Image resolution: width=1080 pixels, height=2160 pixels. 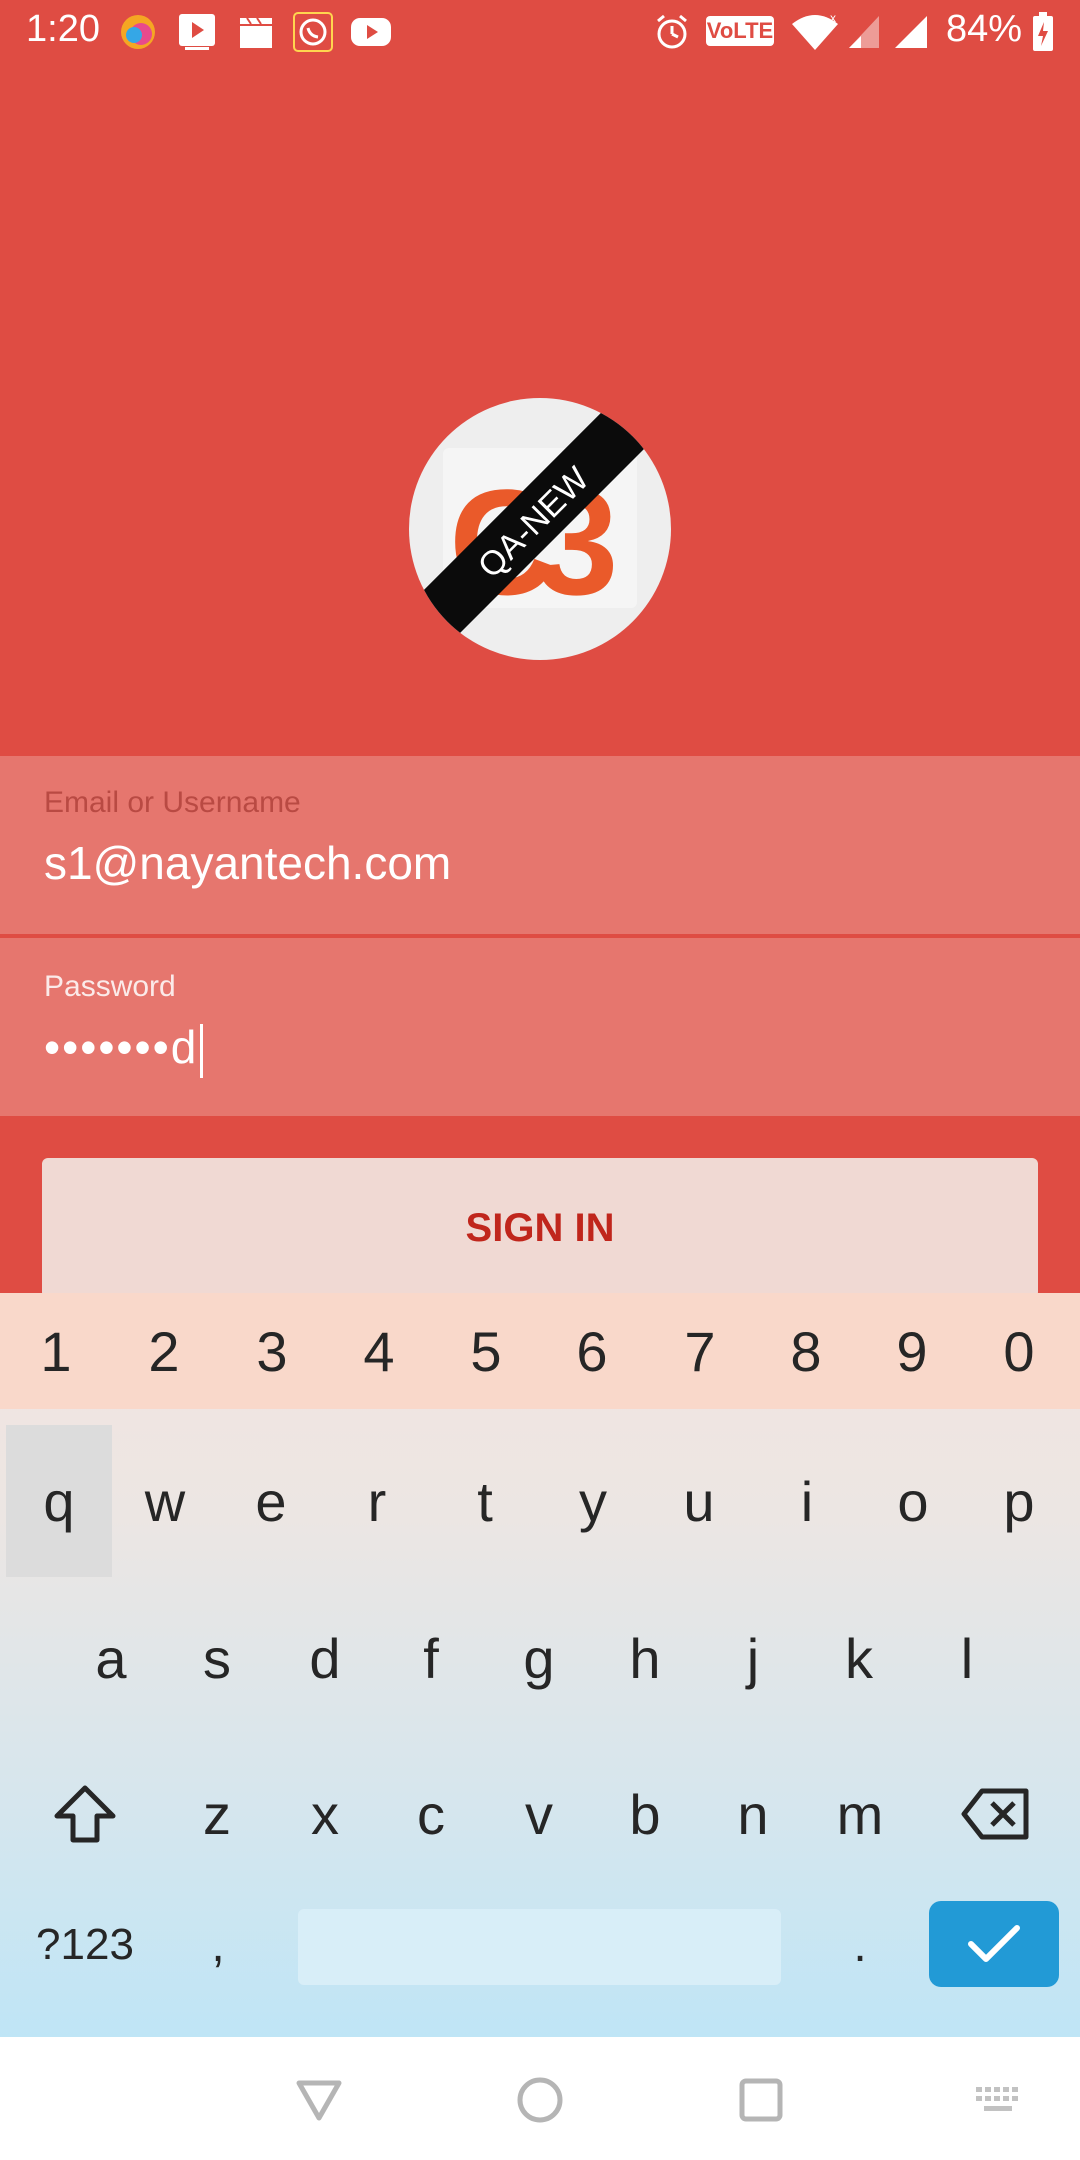 I want to click on comma-key: ,, so click(x=218, y=1945).